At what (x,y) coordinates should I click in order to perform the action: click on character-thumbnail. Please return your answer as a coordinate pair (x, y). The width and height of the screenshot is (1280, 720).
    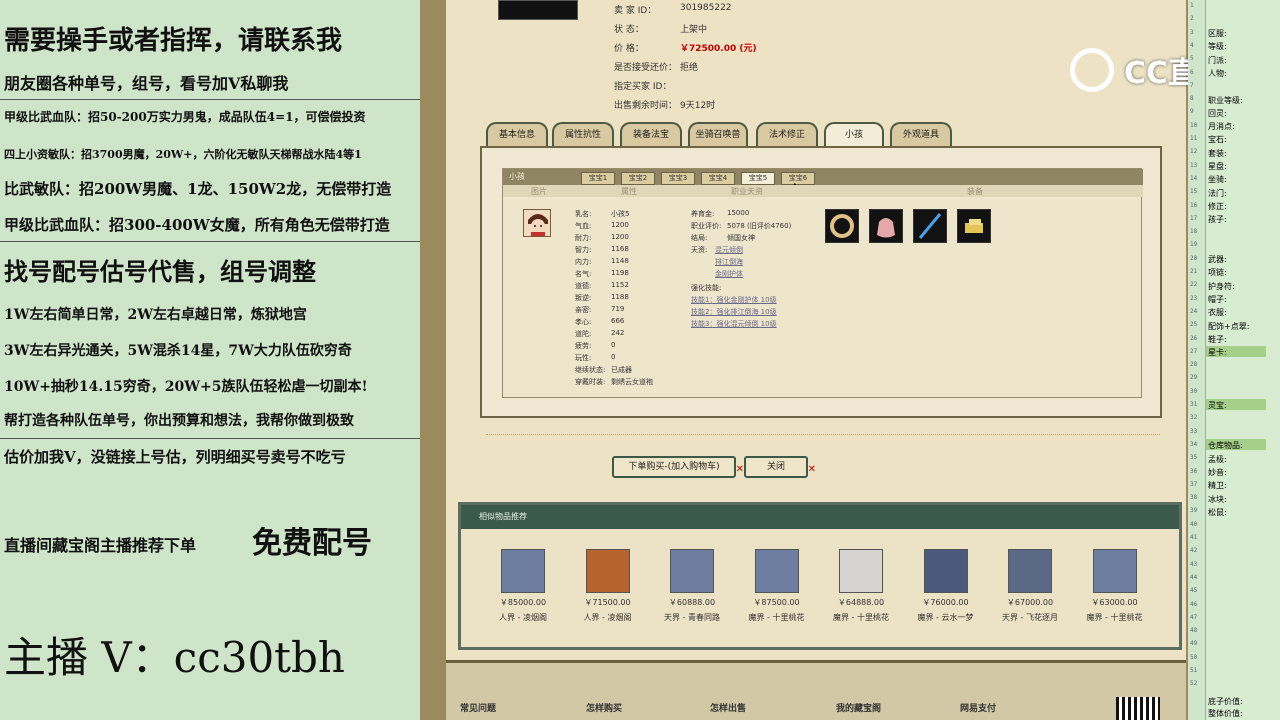
    Looking at the image, I should click on (538, 10).